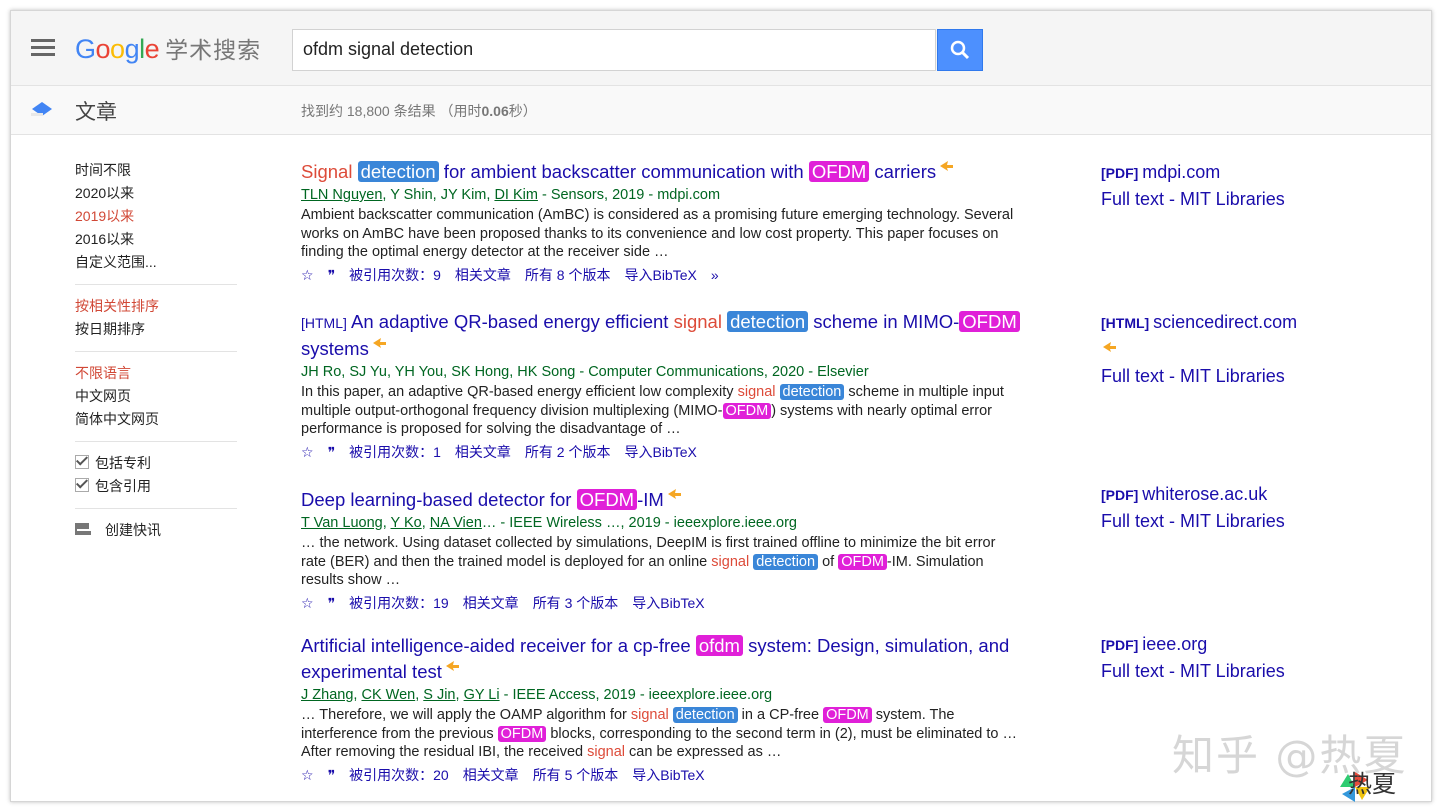 The height and width of the screenshot is (810, 1440). I want to click on link-text: Full text - MIT Libraries, so click(1193, 521).